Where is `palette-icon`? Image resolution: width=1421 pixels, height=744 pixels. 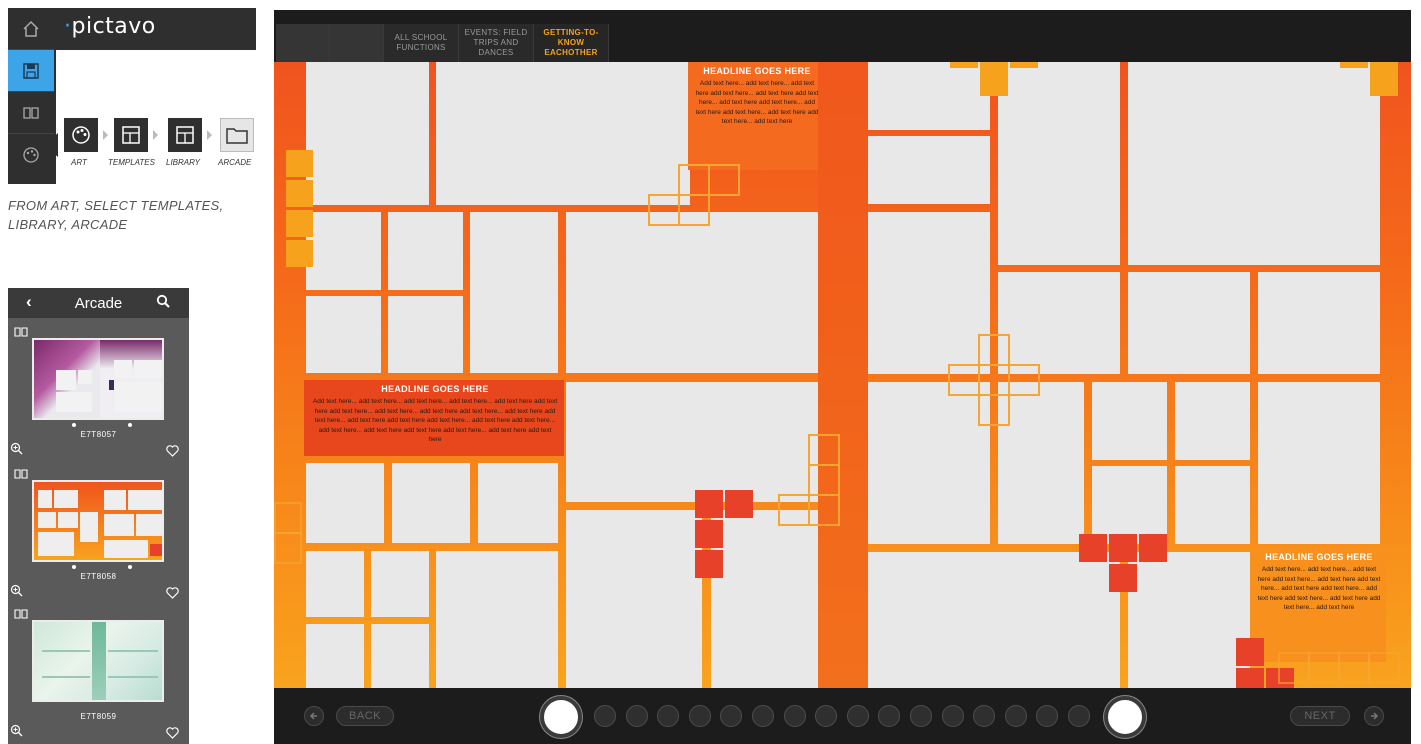 palette-icon is located at coordinates (81, 135).